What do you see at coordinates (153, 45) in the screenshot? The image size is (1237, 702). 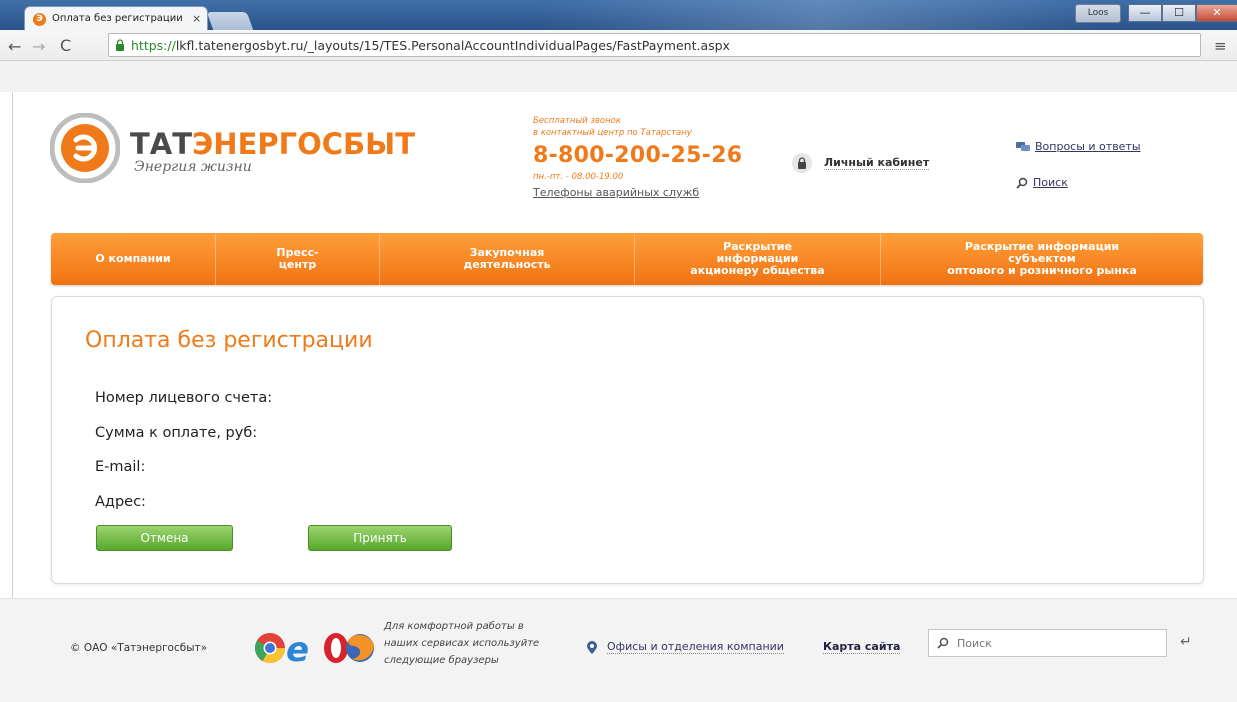 I see `url-scheme: https://` at bounding box center [153, 45].